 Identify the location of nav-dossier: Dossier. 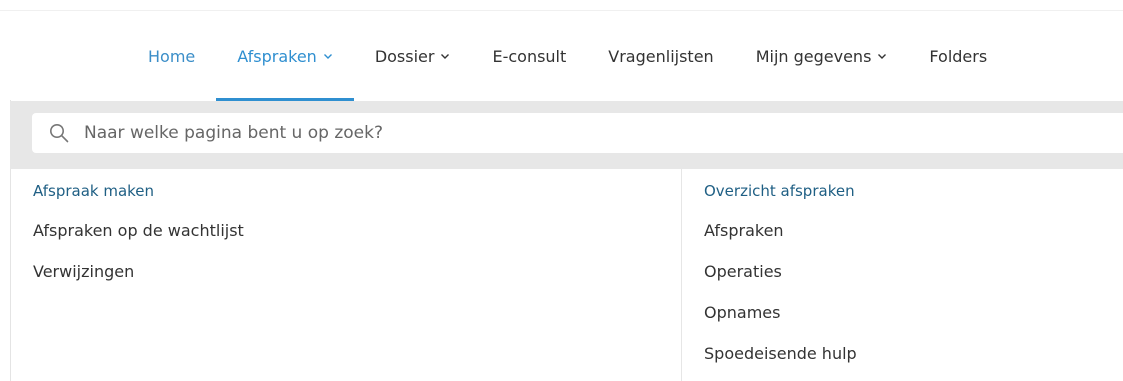
(413, 56).